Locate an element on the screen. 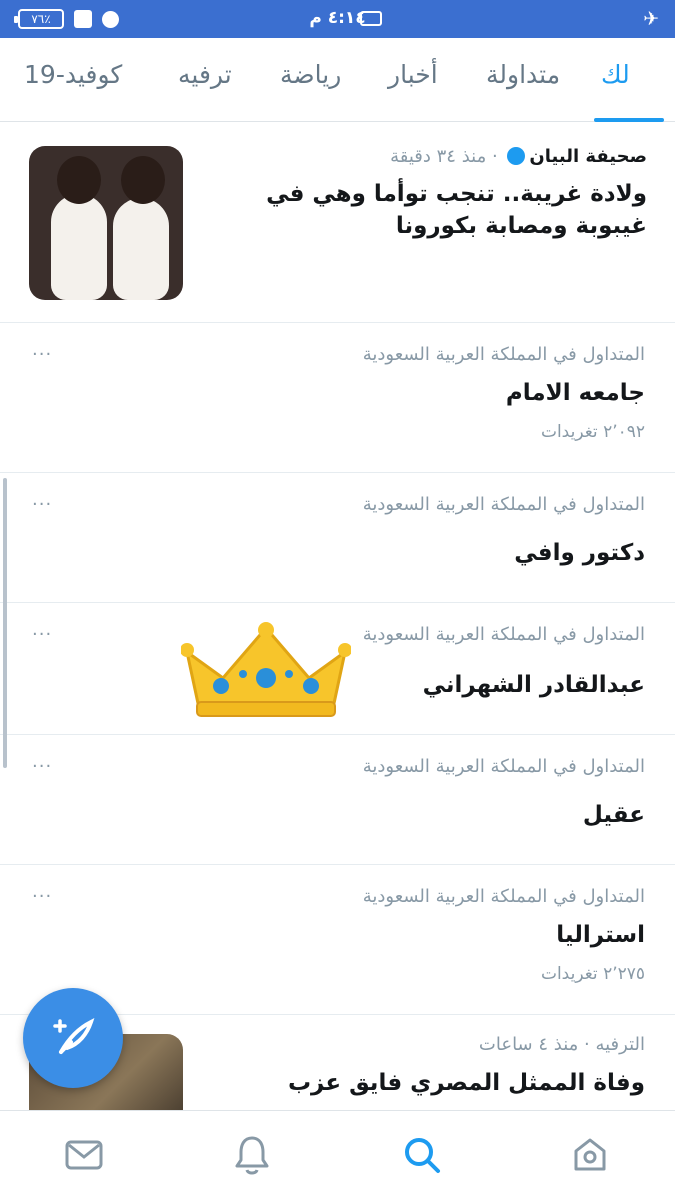  trend-name: عبدالقادر الشهراني is located at coordinates (534, 685).